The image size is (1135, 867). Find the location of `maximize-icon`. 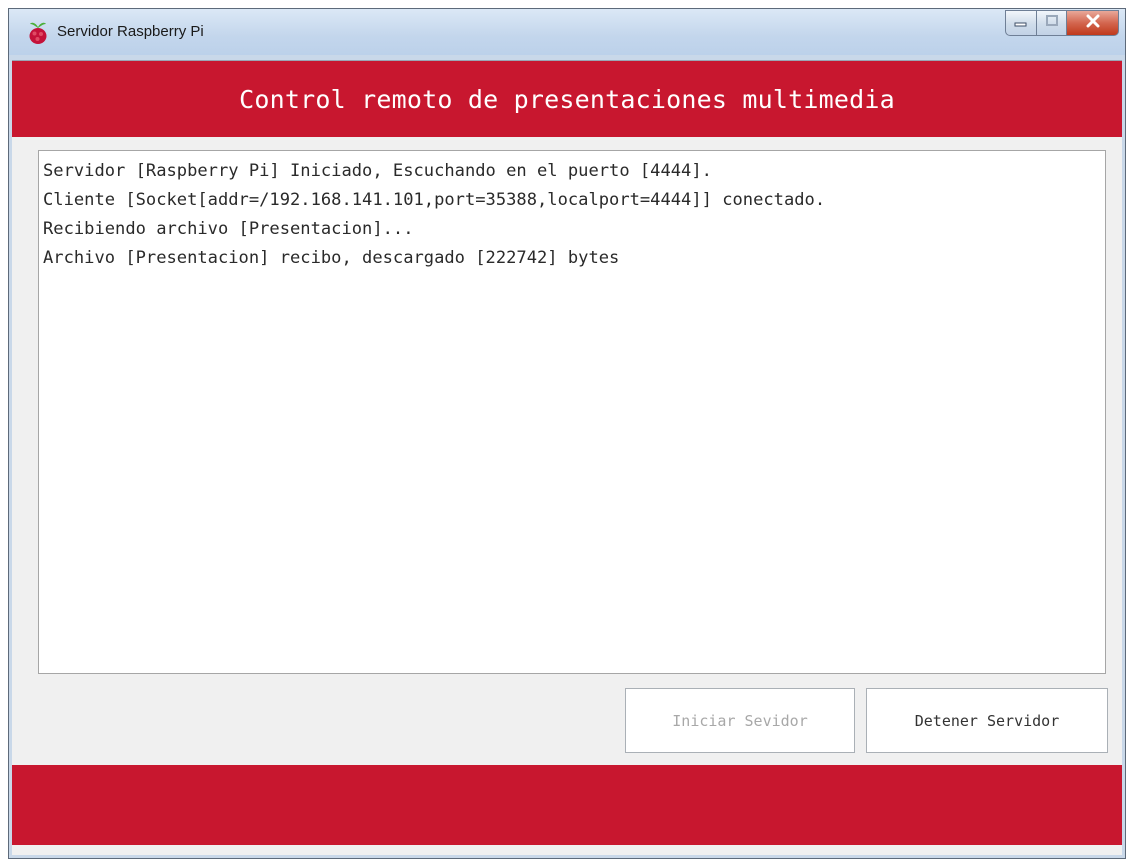

maximize-icon is located at coordinates (1052, 23).